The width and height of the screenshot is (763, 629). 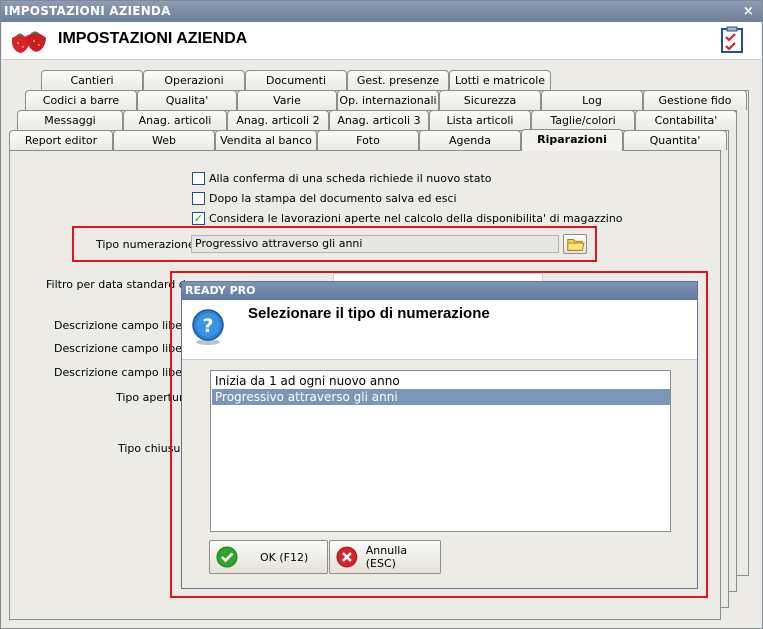 What do you see at coordinates (278, 120) in the screenshot?
I see `tab-anag-articoli-2: Anag. articoli 2` at bounding box center [278, 120].